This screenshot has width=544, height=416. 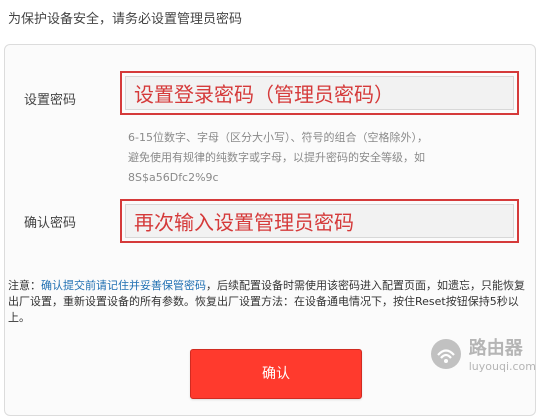 I want to click on hint-line: 8S$a56Dfc2%9c, so click(x=173, y=177).